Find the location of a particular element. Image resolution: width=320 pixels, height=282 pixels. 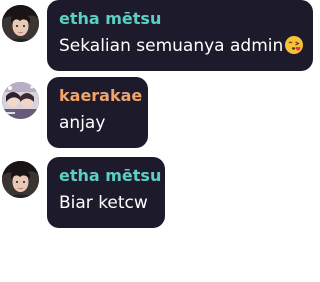

message-bubble: etha mētsu Biar ketcw is located at coordinates (106, 192).